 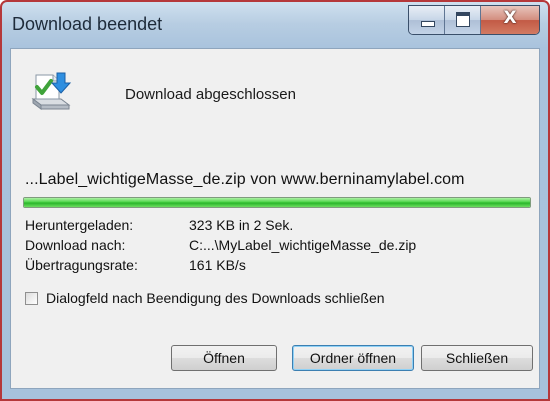 I want to click on info-row-rate: Übertragungsrate: 161 KB/s, so click(x=220, y=267).